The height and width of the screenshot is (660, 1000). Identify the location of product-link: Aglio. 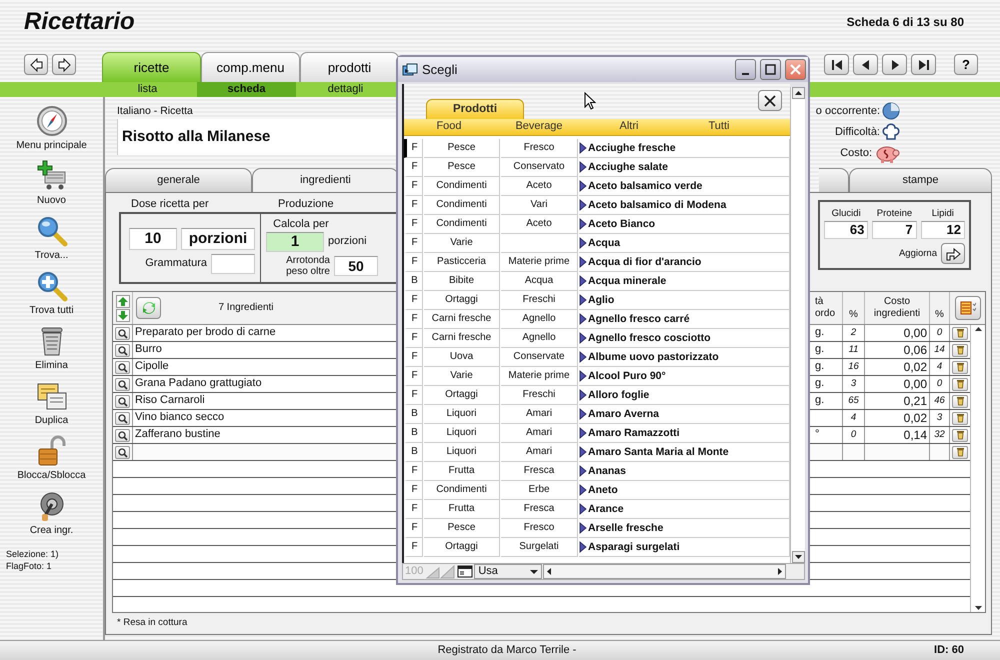
(684, 300).